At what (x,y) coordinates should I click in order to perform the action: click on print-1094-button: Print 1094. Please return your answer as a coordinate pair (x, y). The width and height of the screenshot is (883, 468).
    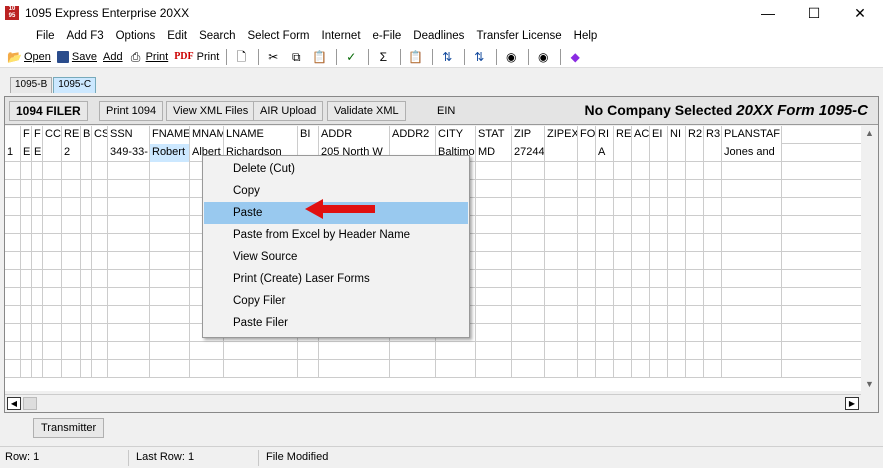
    Looking at the image, I should click on (131, 111).